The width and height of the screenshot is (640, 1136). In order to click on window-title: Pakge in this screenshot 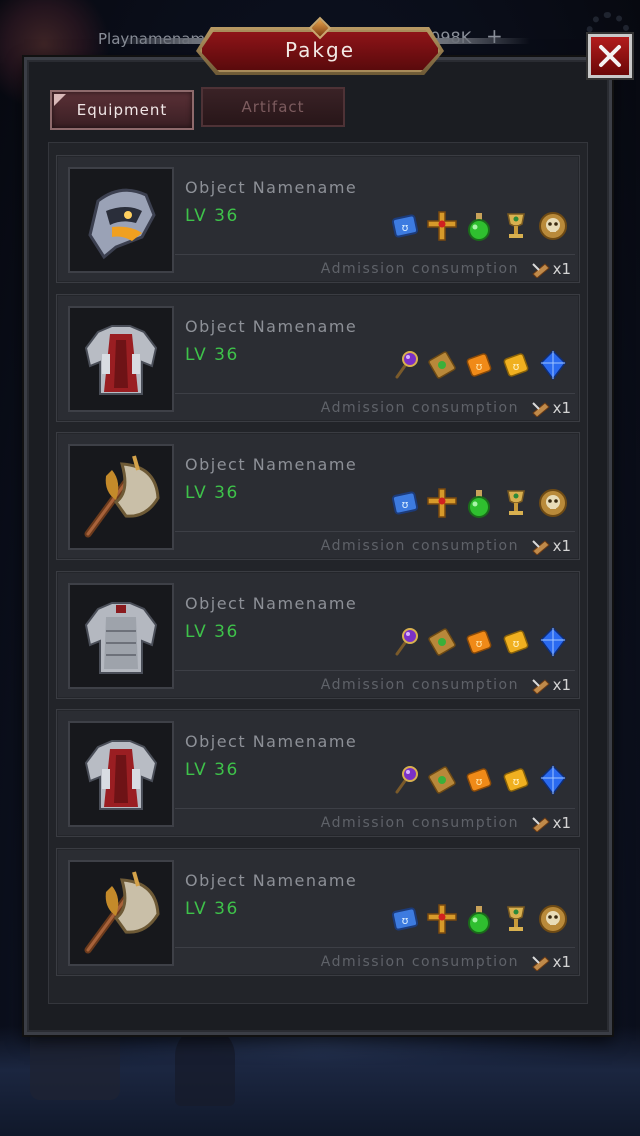, I will do `click(320, 50)`.